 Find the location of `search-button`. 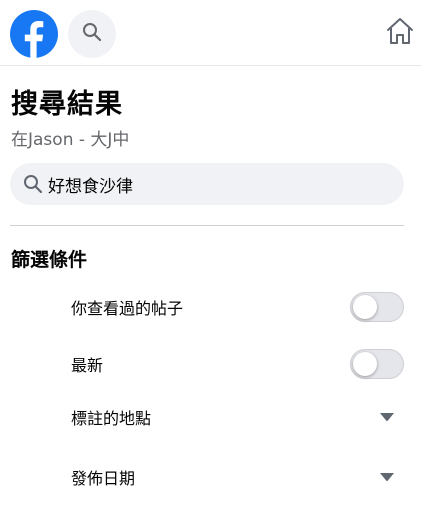

search-button is located at coordinates (92, 34).